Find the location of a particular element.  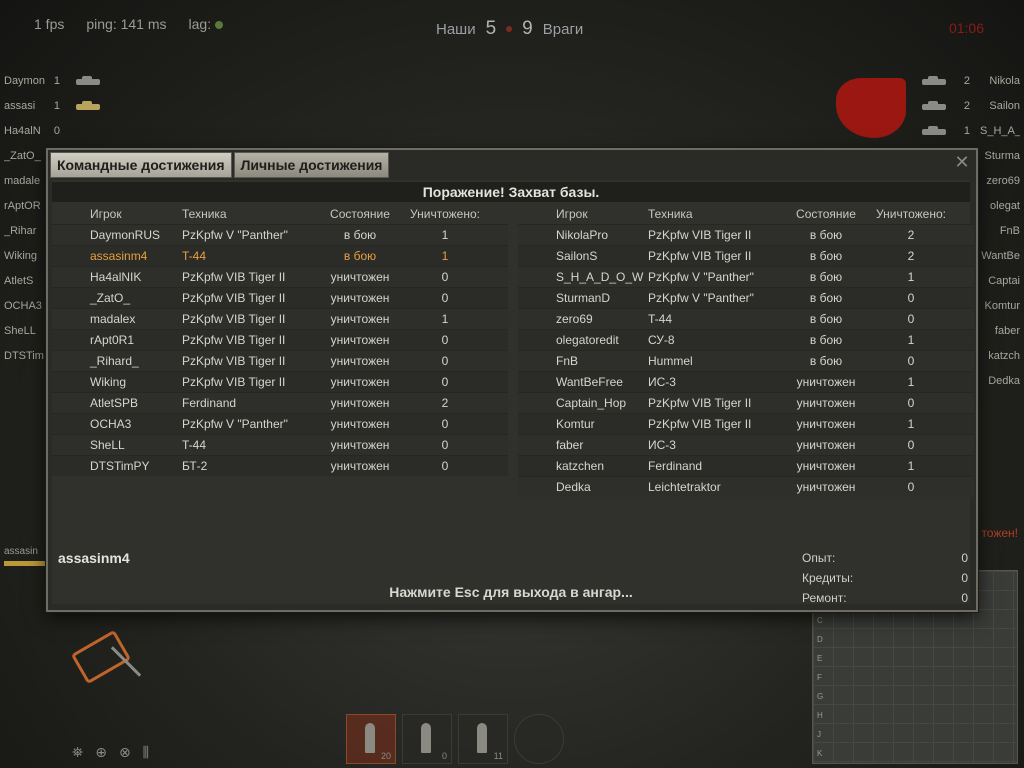

cell-player: _ZatO_ is located at coordinates (110, 298).